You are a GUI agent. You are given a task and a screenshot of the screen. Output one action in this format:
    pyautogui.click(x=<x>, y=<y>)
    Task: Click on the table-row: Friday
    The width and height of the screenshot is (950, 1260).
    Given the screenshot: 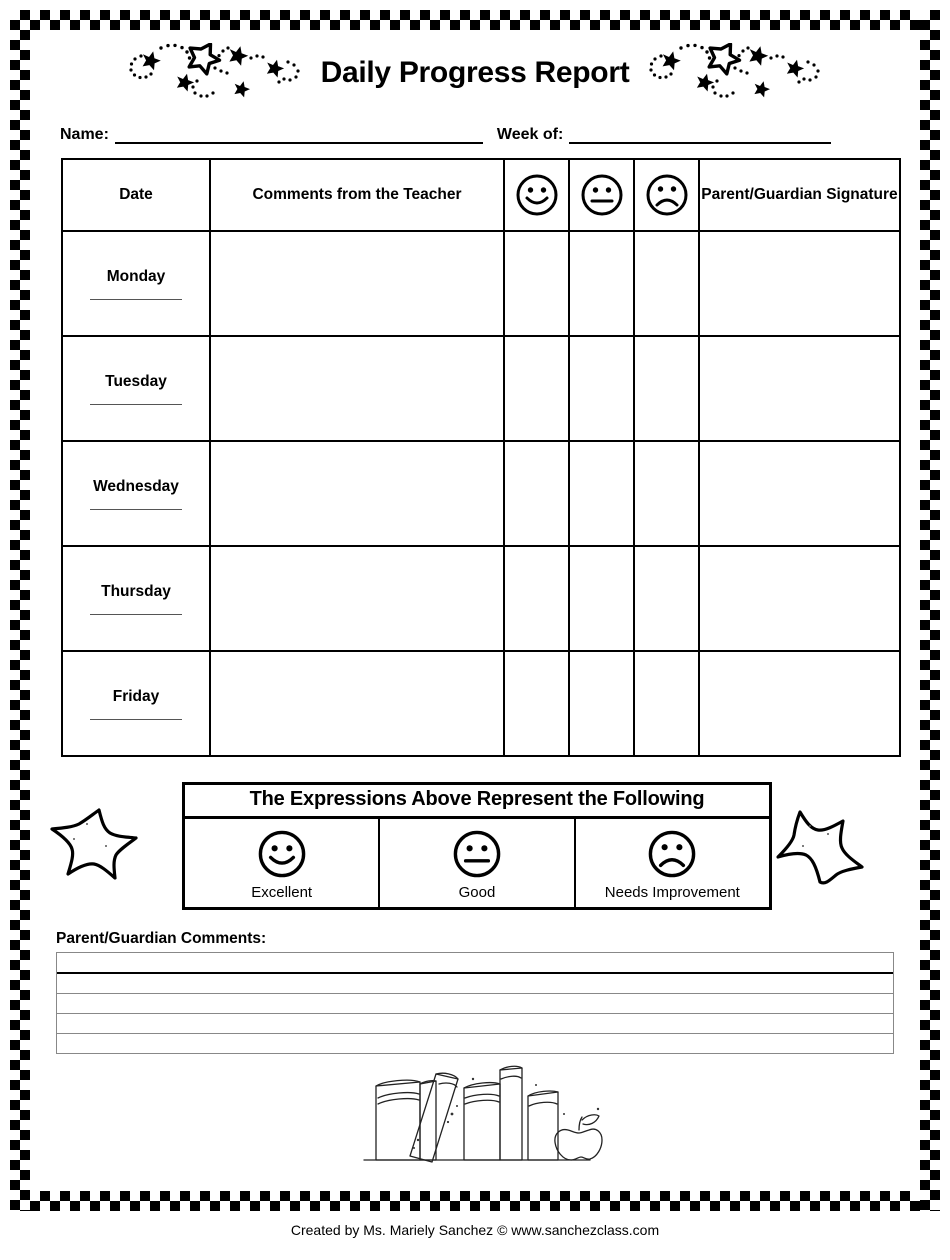 What is the action you would take?
    pyautogui.click(x=481, y=703)
    